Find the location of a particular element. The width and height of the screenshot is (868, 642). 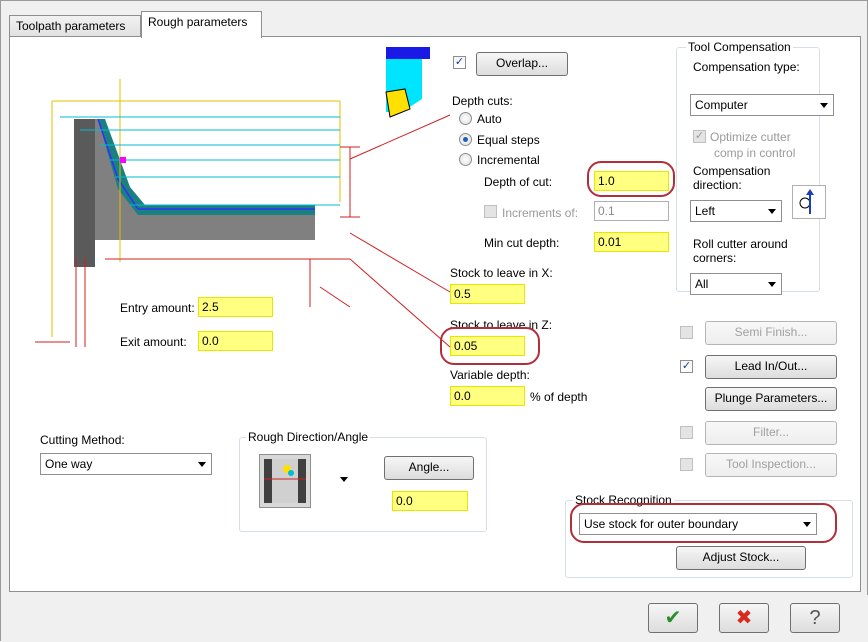

rough-direction-preview is located at coordinates (285, 481).